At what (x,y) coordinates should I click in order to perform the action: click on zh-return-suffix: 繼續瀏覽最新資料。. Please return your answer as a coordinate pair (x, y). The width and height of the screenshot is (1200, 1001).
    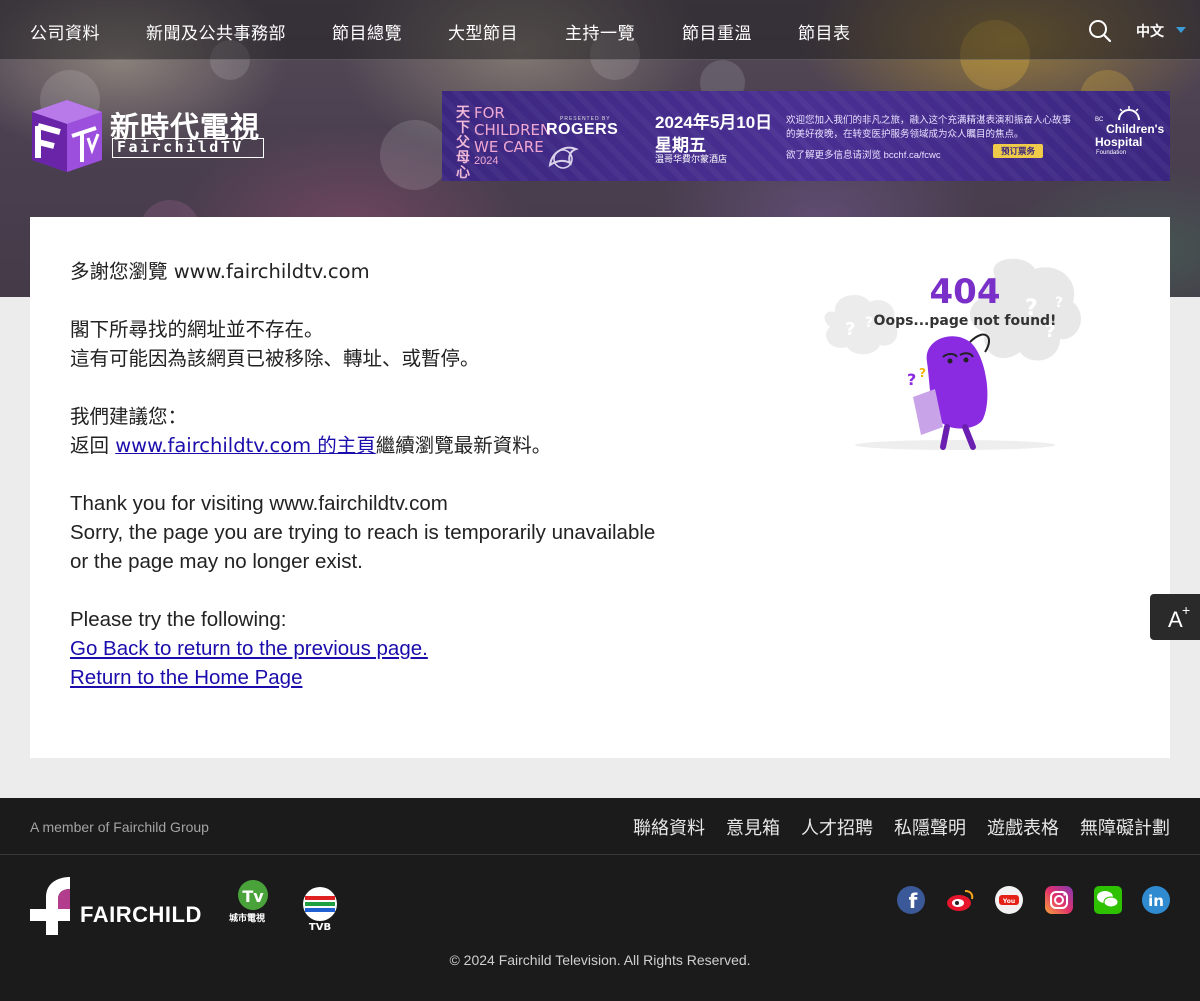
    Looking at the image, I should click on (463, 445).